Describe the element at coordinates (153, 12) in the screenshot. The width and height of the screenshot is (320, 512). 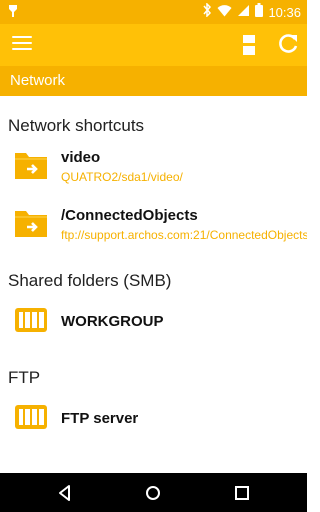
I see `status-bar: 10:36` at that location.